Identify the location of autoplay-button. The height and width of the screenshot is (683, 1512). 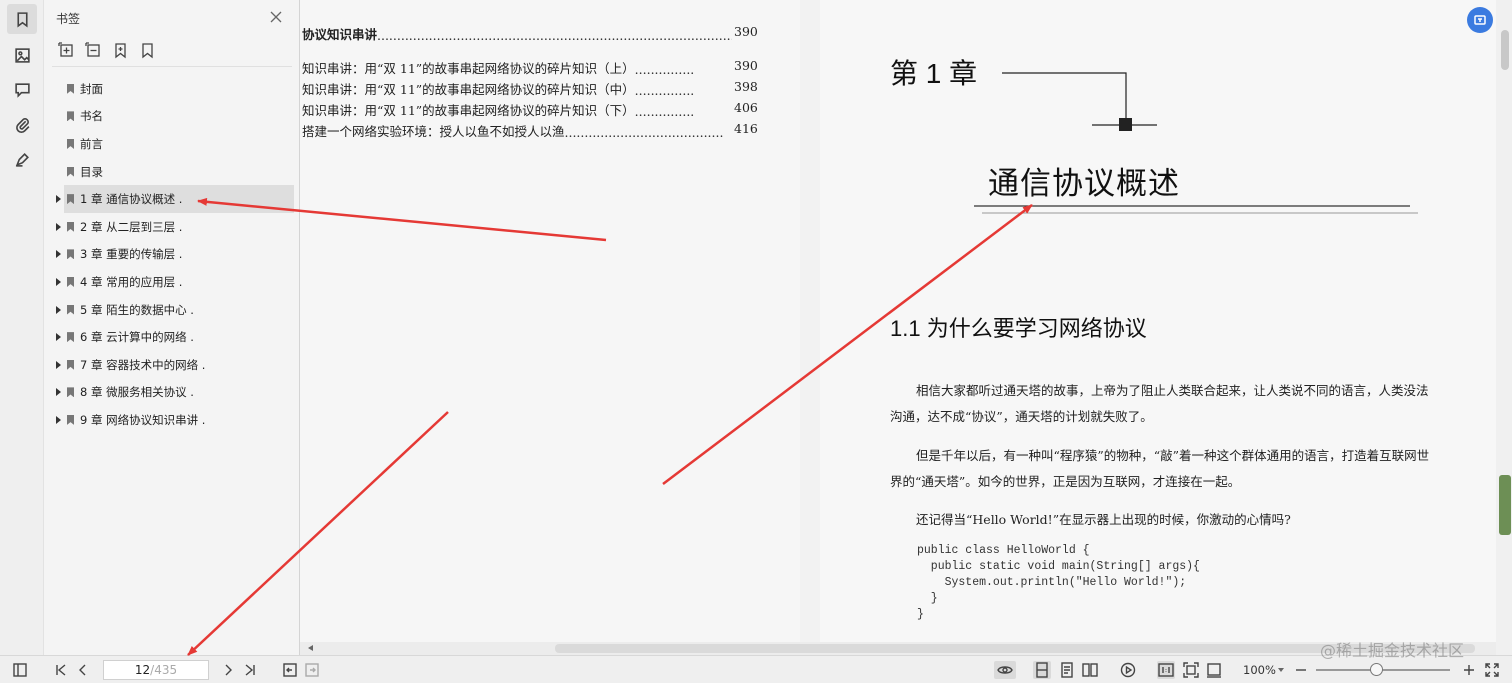
(1128, 670).